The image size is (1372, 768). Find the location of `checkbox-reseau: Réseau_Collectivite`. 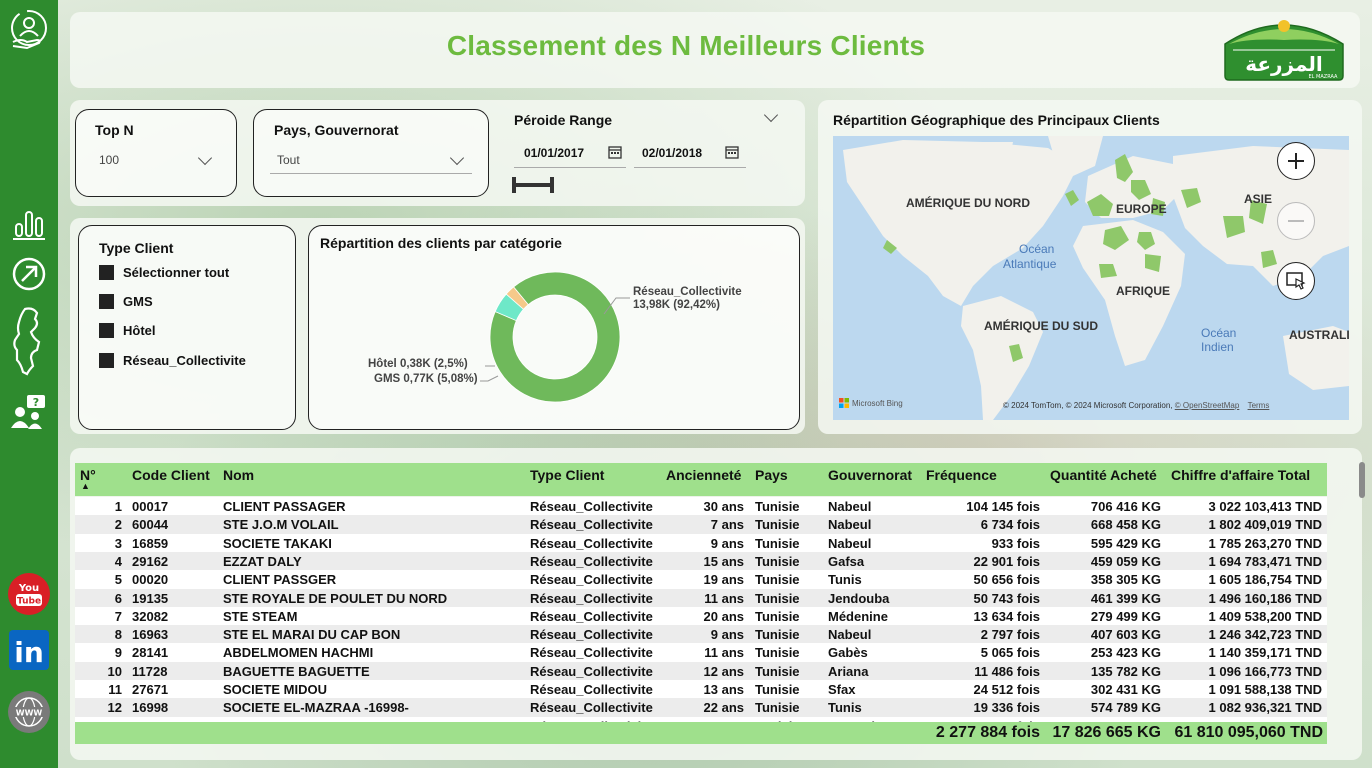

checkbox-reseau: Réseau_Collectivite is located at coordinates (172, 360).